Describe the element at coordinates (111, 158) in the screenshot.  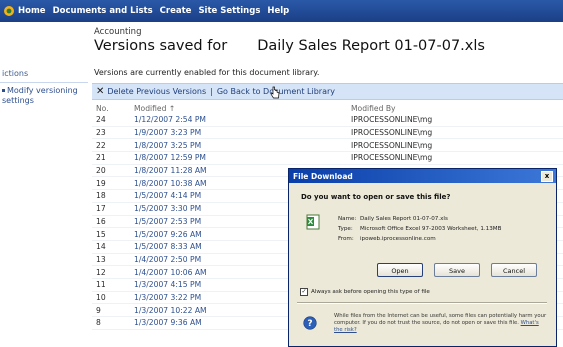
I see `version-number: 21` at that location.